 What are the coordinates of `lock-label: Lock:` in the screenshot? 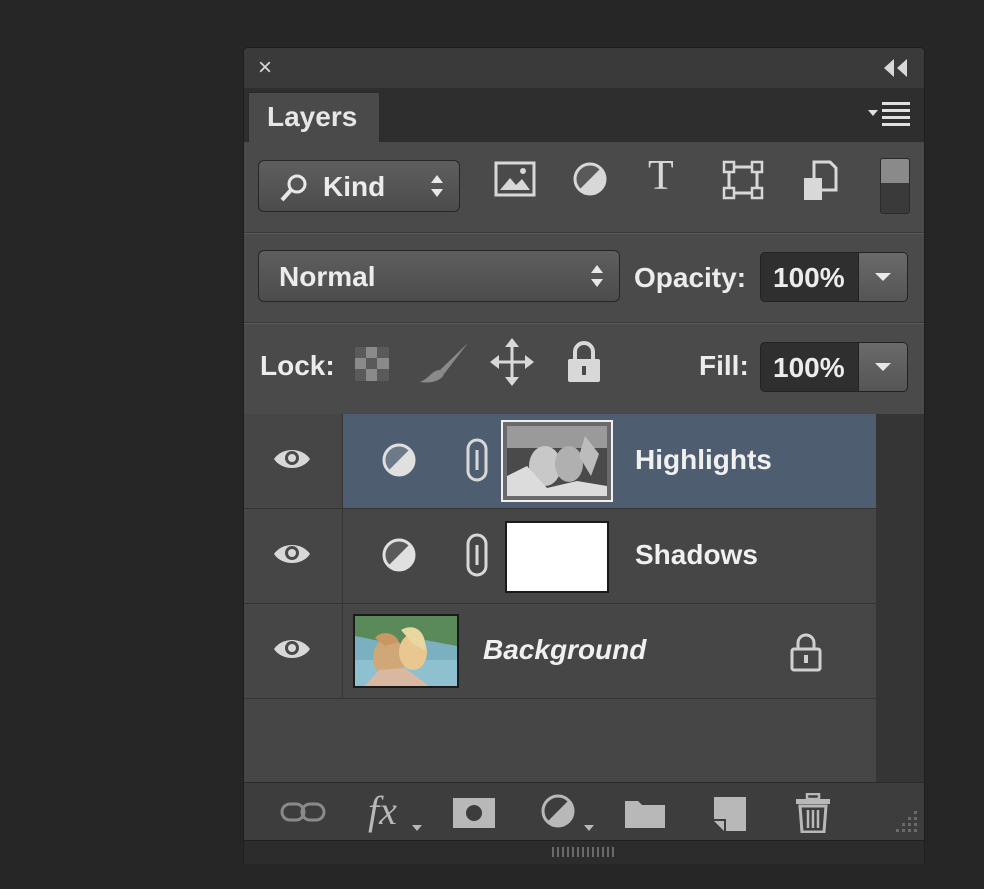 It's located at (297, 365).